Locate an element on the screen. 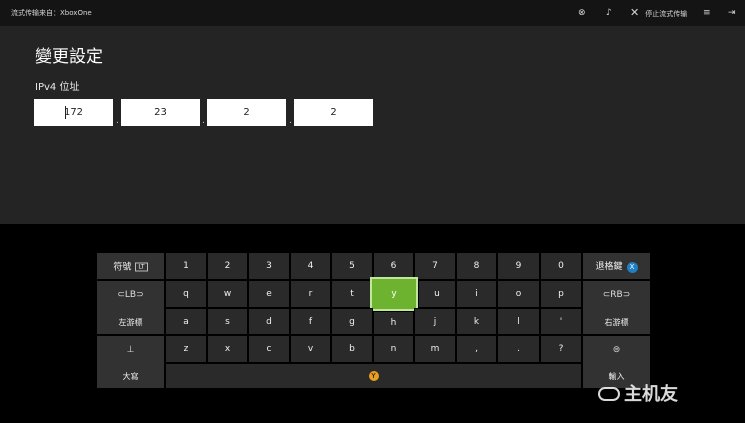 Image resolution: width=745 pixels, height=423 pixels. menu-button-icon: ⊜ is located at coordinates (616, 350).